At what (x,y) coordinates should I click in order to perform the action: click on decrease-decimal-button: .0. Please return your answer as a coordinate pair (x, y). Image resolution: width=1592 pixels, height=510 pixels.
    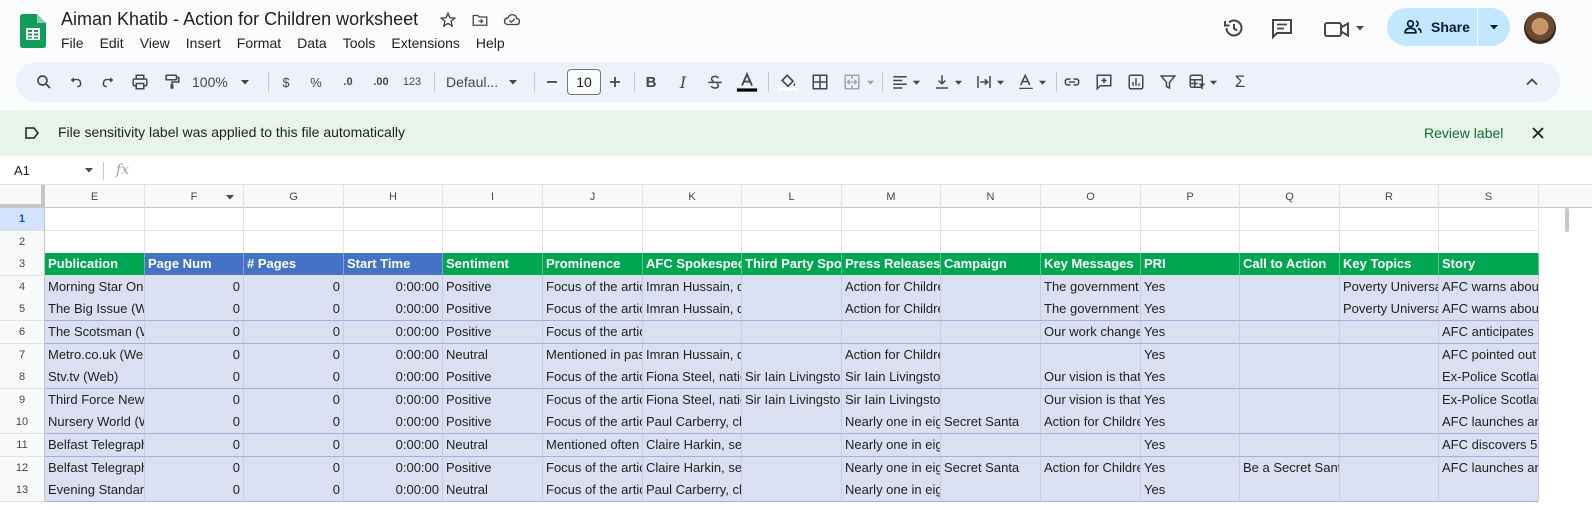
    Looking at the image, I should click on (348, 82).